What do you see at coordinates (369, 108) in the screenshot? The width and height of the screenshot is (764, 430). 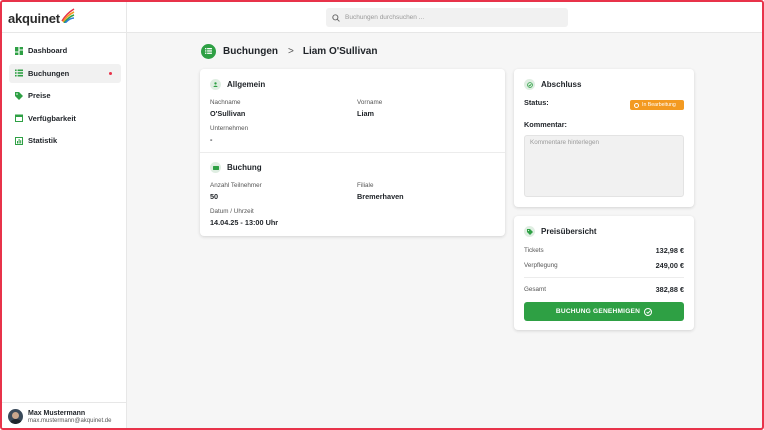 I see `field-firstname: Vorname Liam` at bounding box center [369, 108].